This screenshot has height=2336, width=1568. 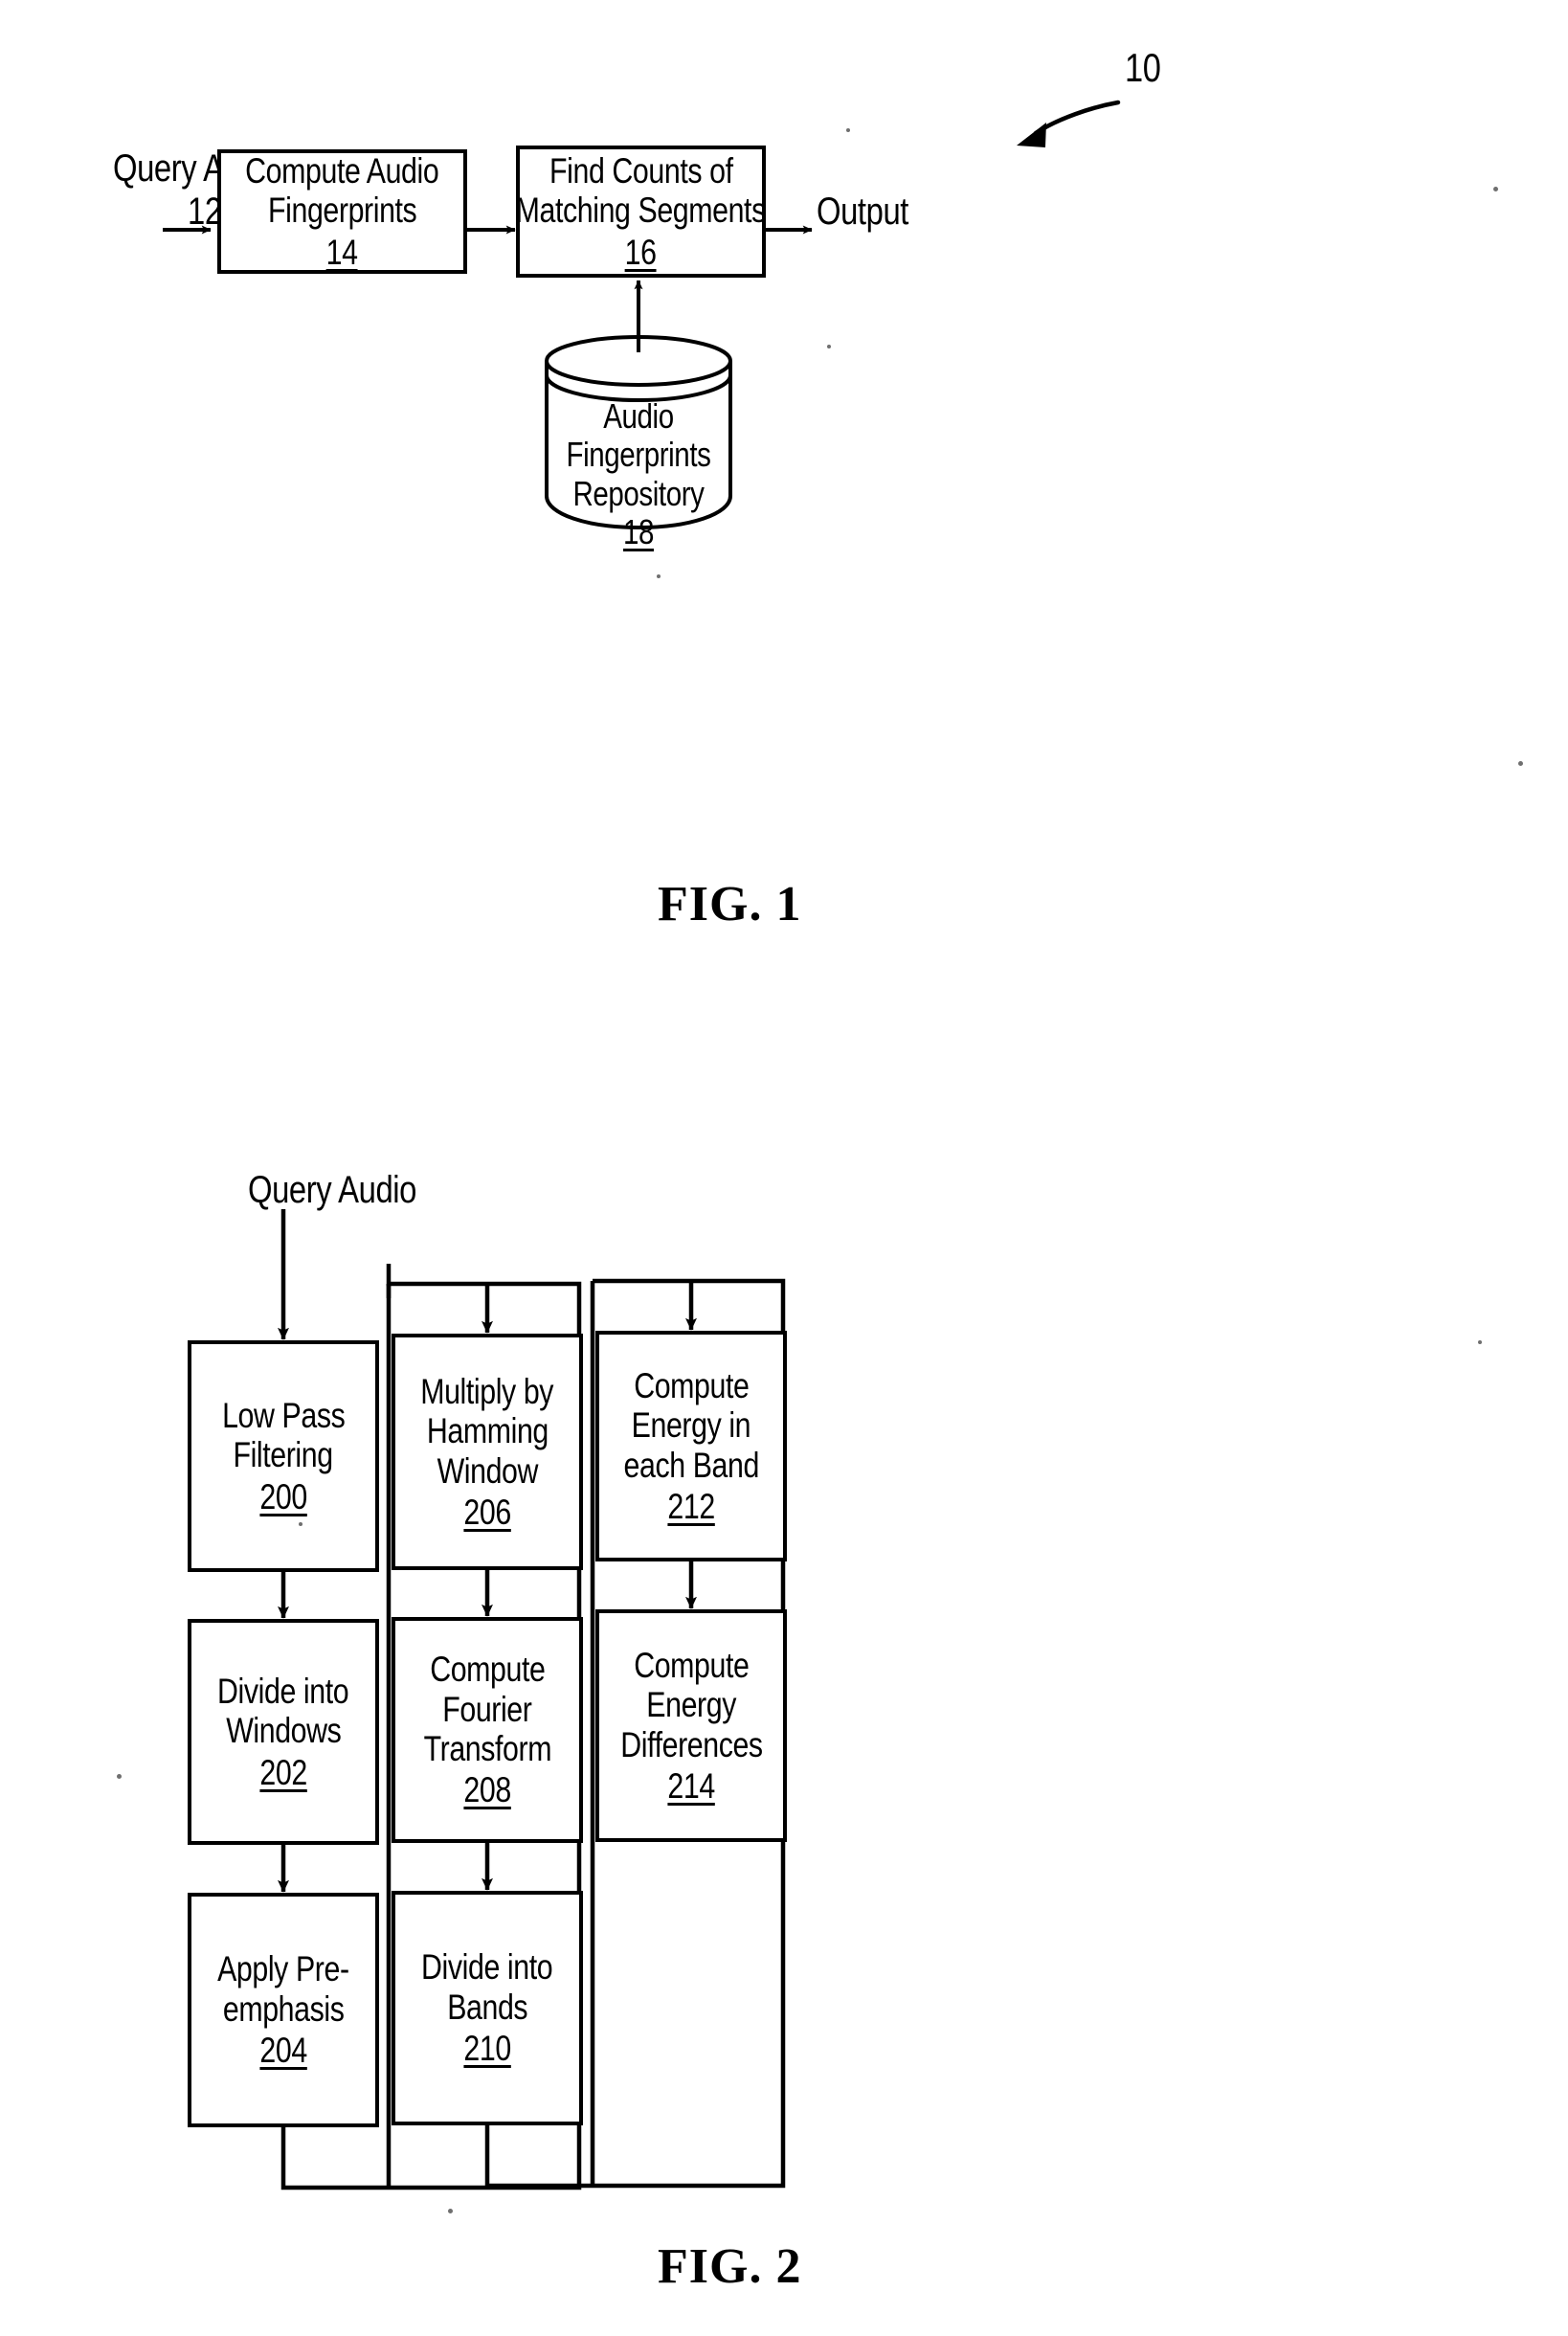 I want to click on fig2-box210-line2: Bands, so click(x=487, y=2007).